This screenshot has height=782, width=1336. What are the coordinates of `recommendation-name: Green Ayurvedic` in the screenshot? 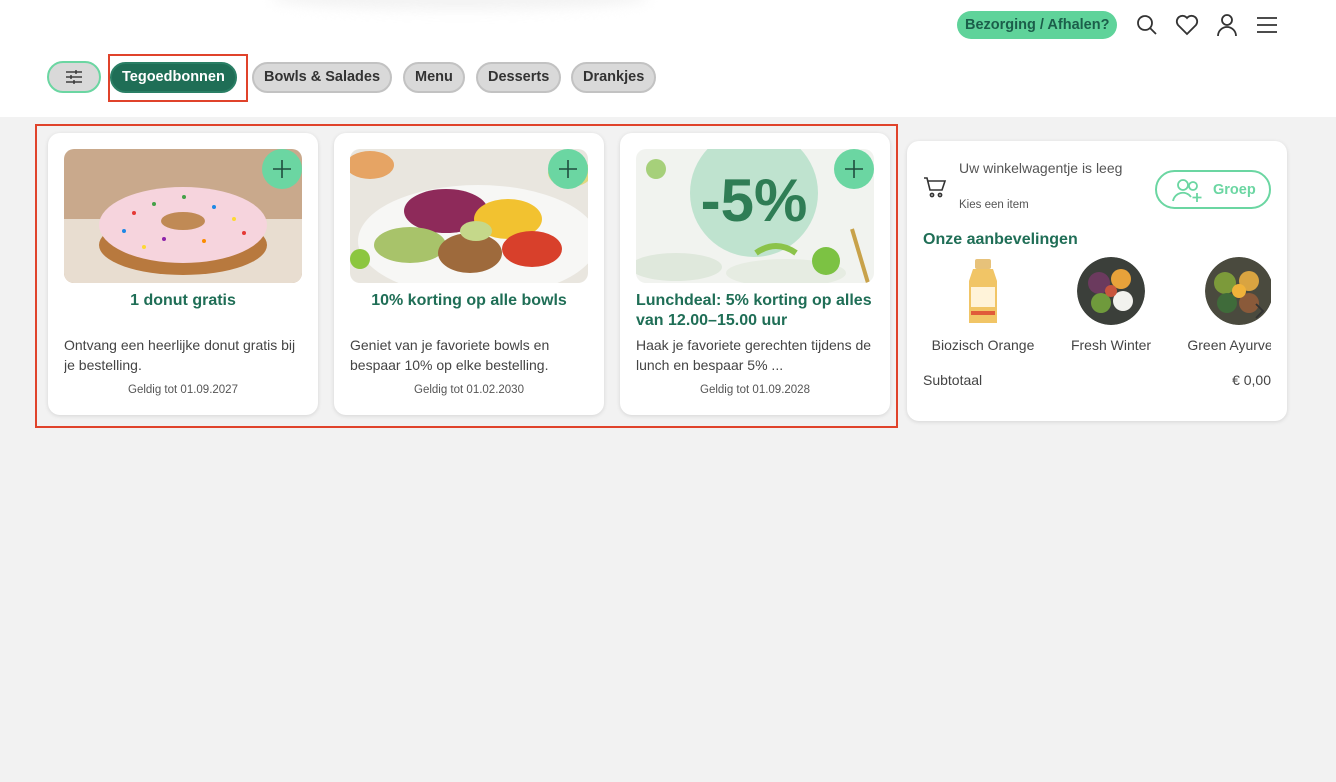 It's located at (1229, 345).